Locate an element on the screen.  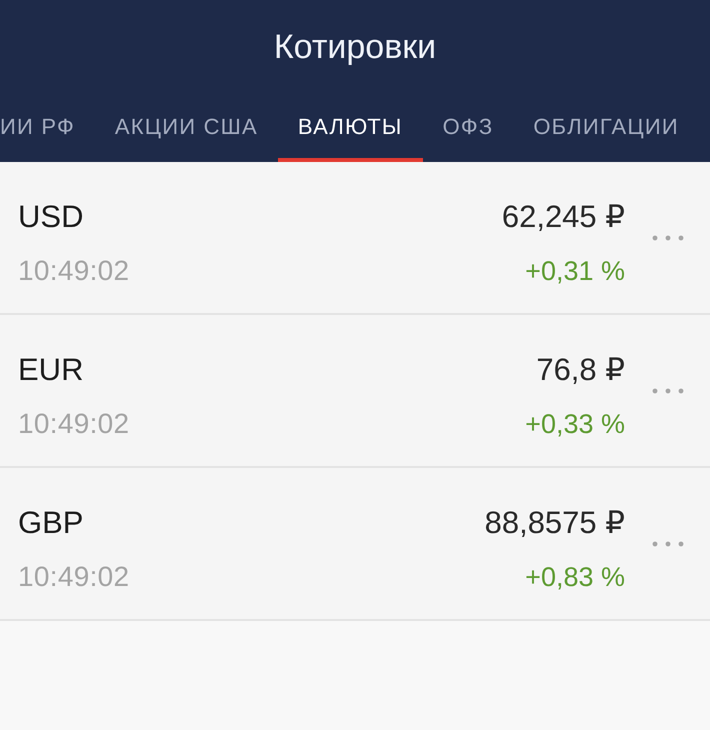
category-tab: ОФЗ is located at coordinates (468, 128).